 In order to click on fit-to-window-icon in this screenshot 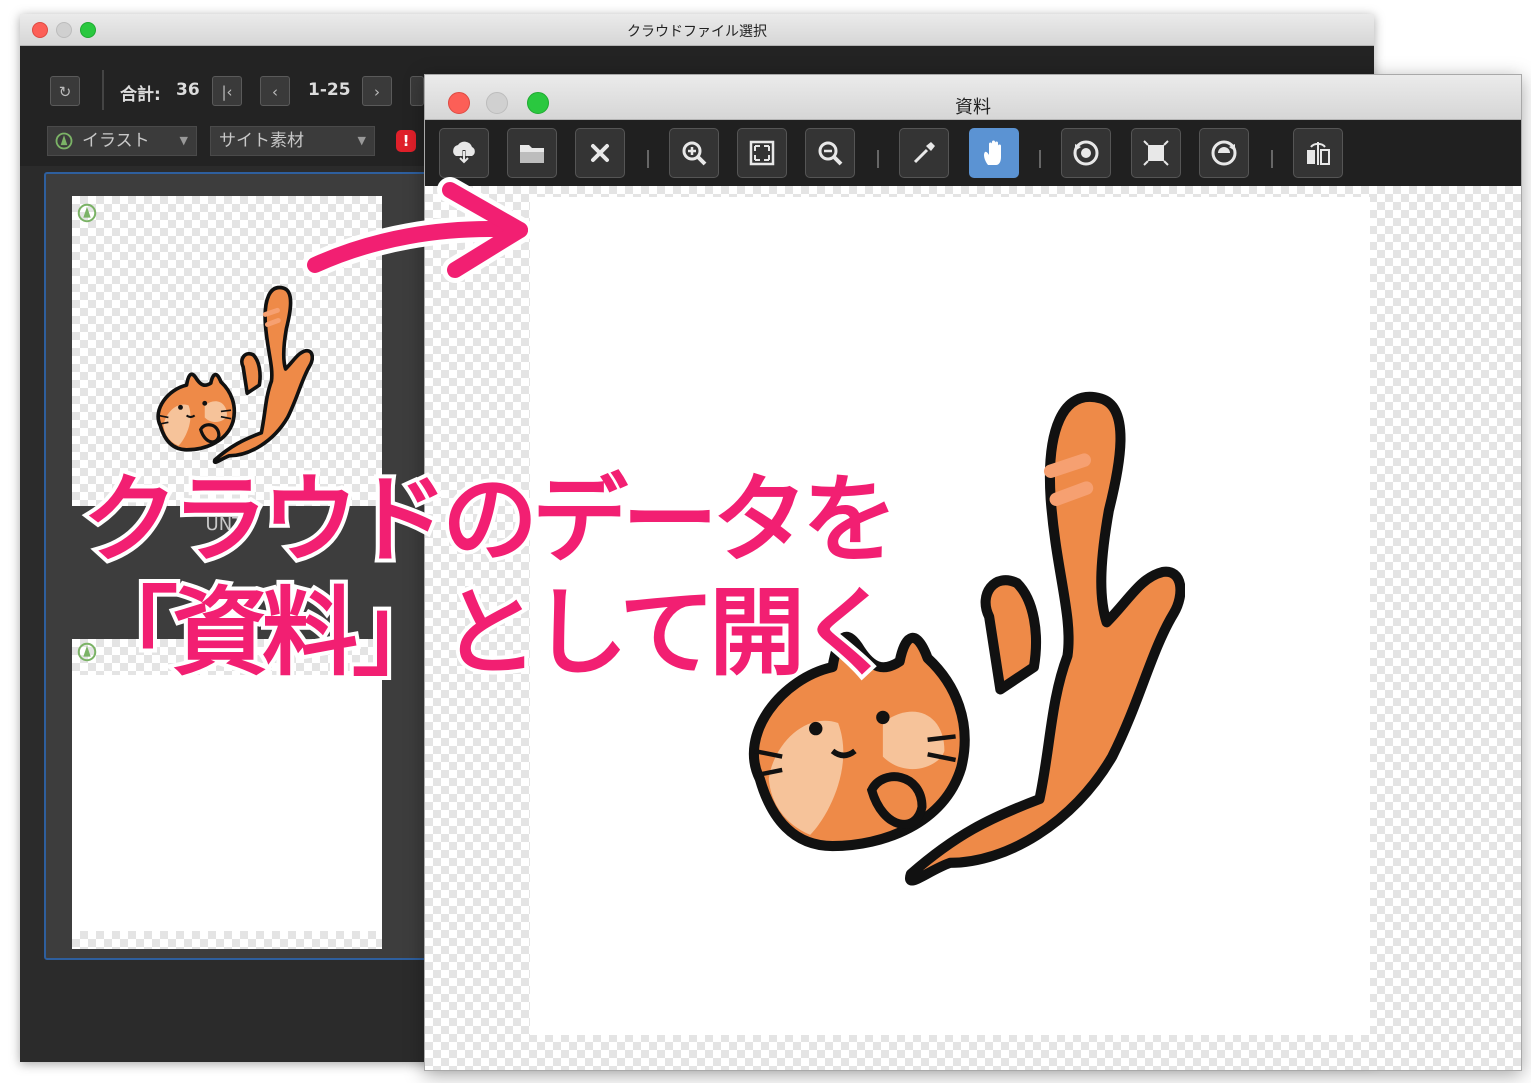, I will do `click(762, 153)`.